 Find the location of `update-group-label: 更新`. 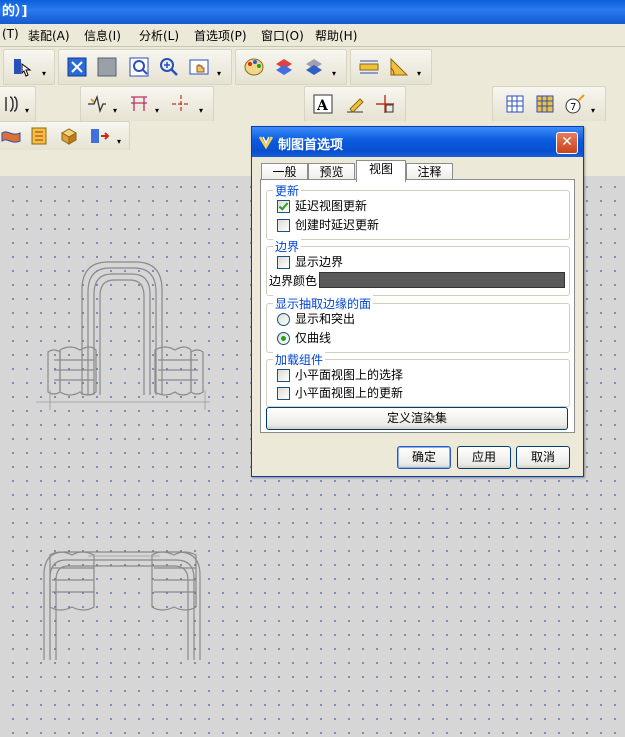

update-group-label: 更新 is located at coordinates (287, 190).